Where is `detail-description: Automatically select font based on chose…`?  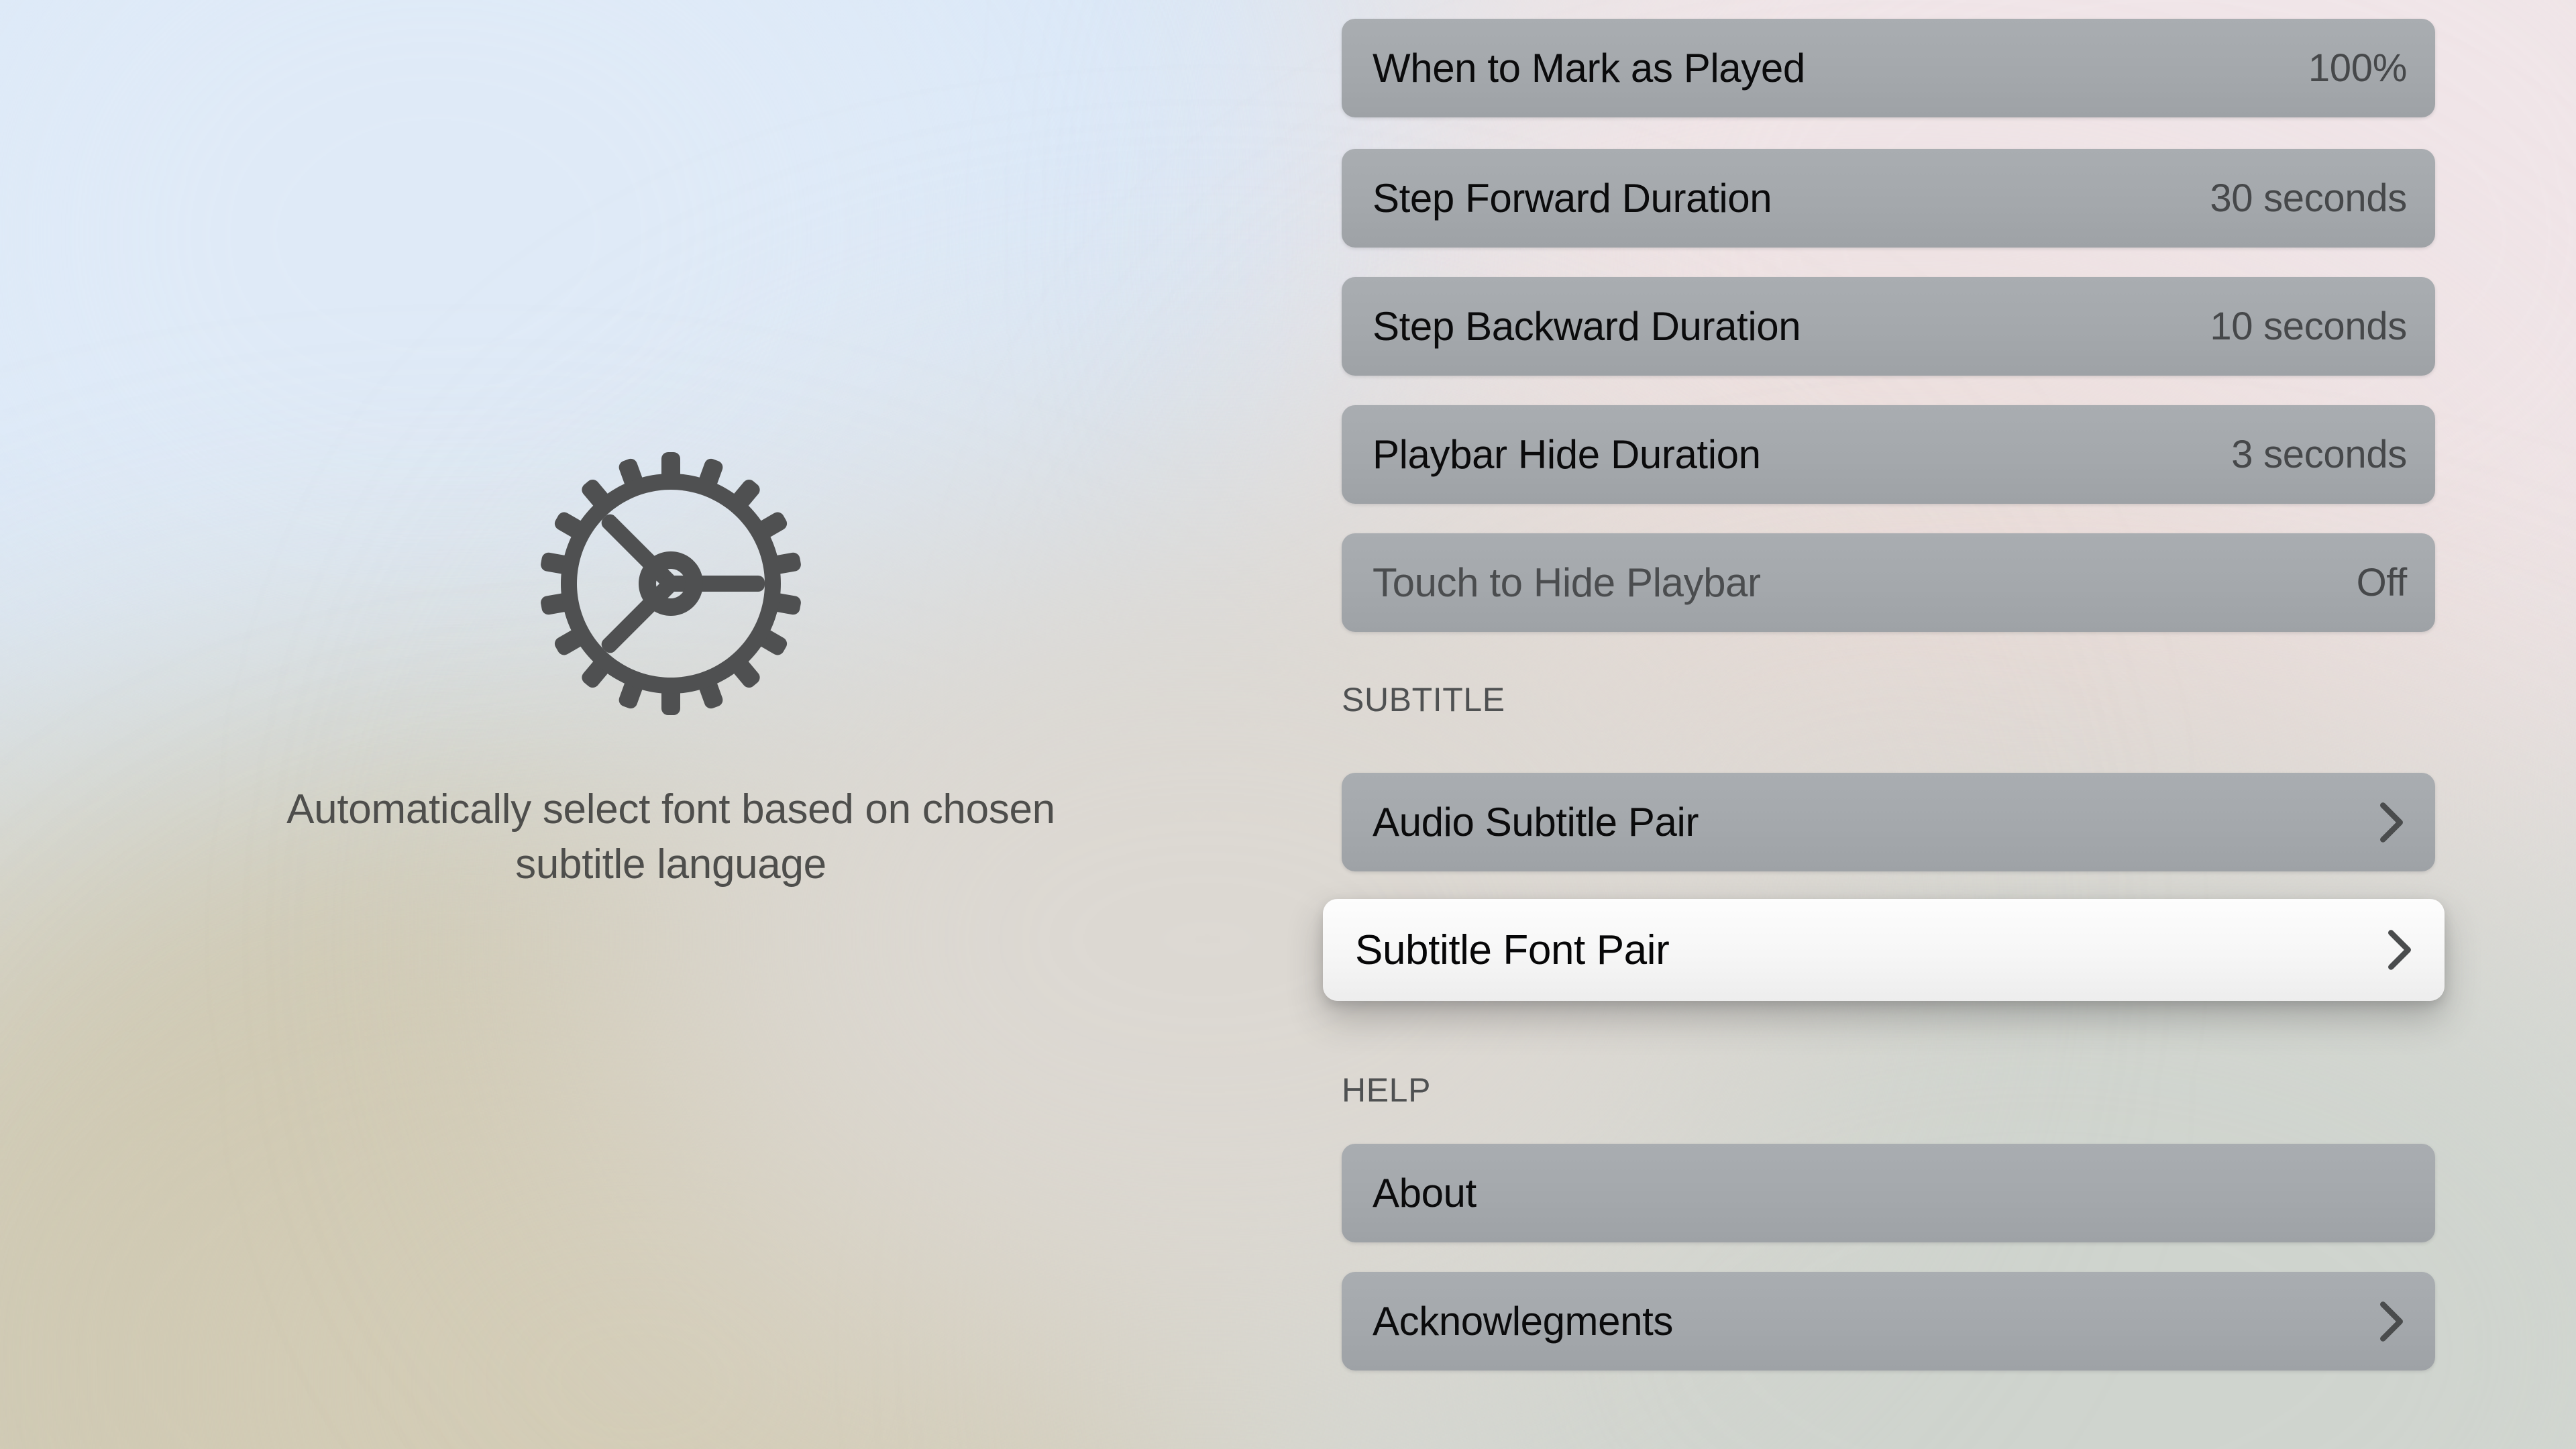
detail-description: Automatically select font based on chose… is located at coordinates (670, 837).